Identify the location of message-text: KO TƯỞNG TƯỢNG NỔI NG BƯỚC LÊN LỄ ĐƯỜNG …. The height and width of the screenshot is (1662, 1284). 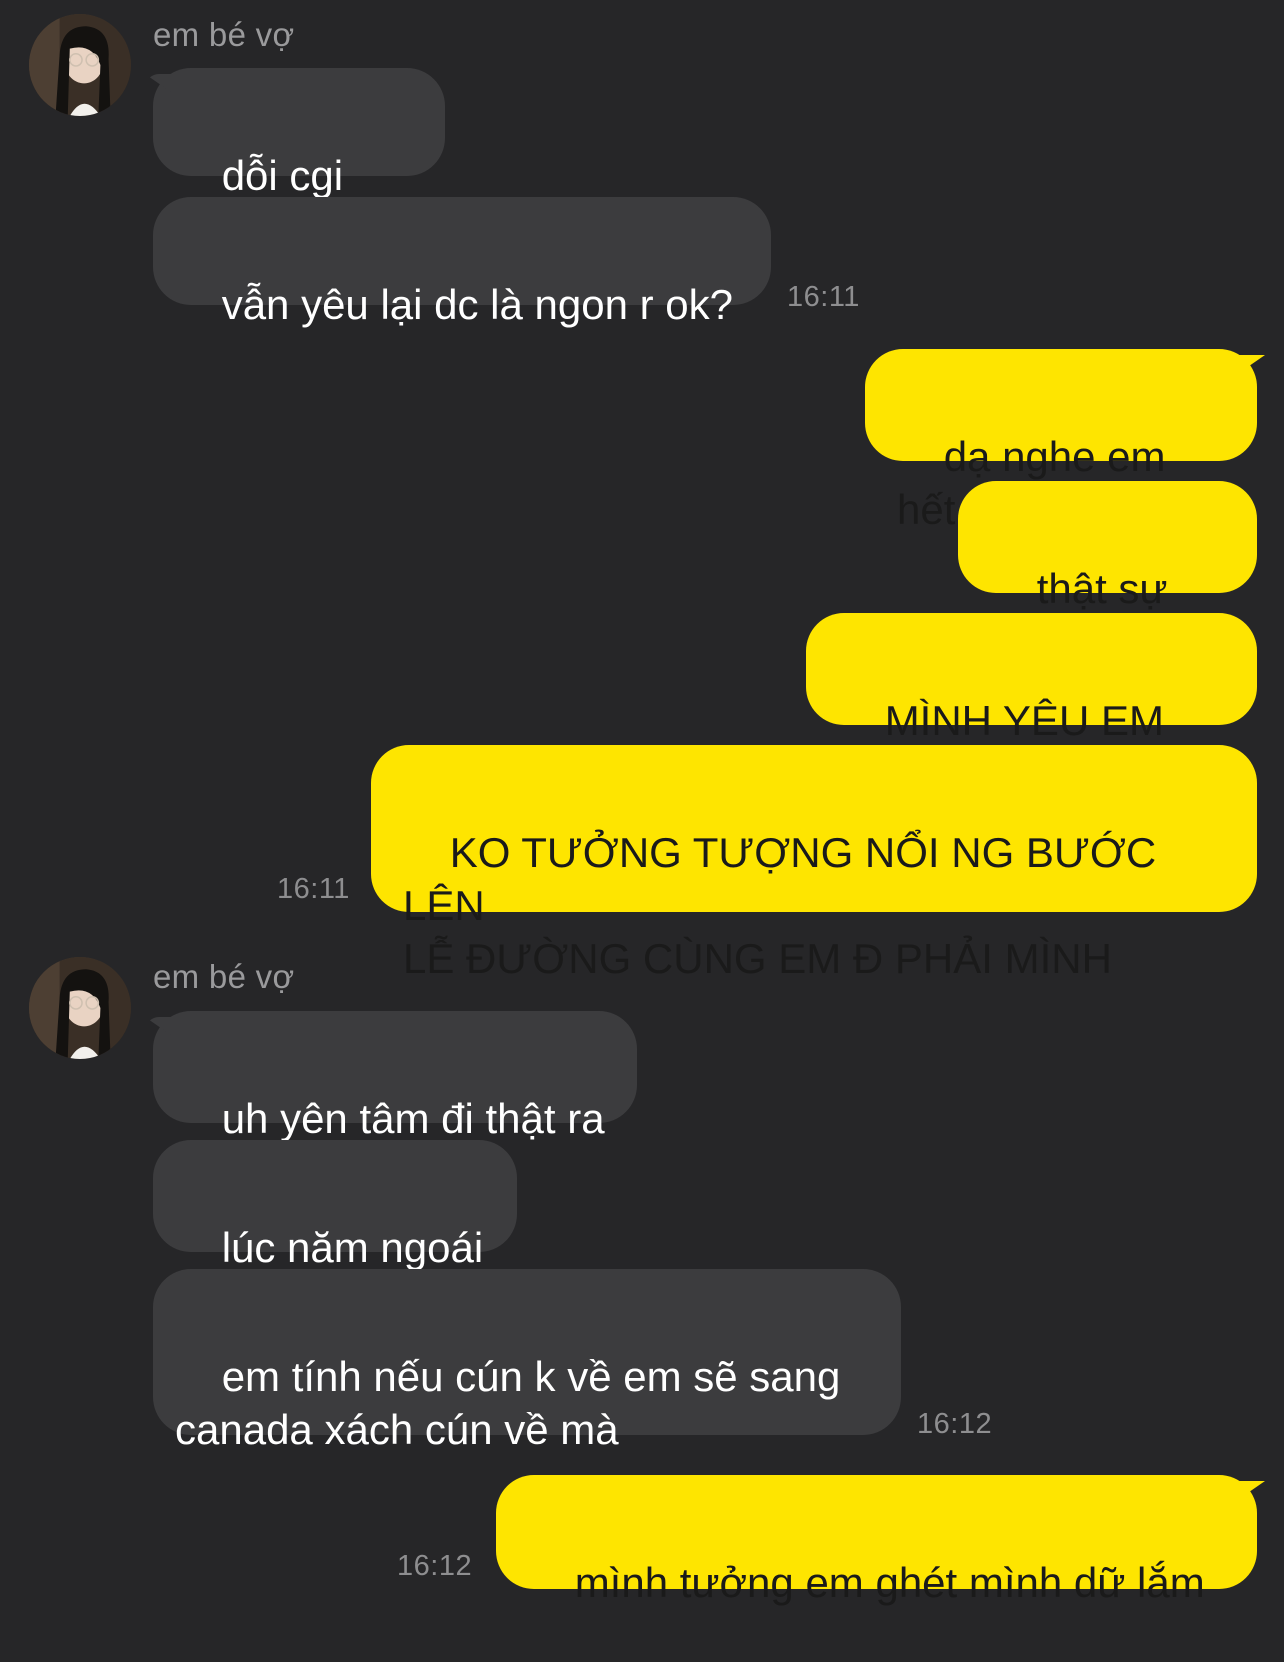
(780, 905).